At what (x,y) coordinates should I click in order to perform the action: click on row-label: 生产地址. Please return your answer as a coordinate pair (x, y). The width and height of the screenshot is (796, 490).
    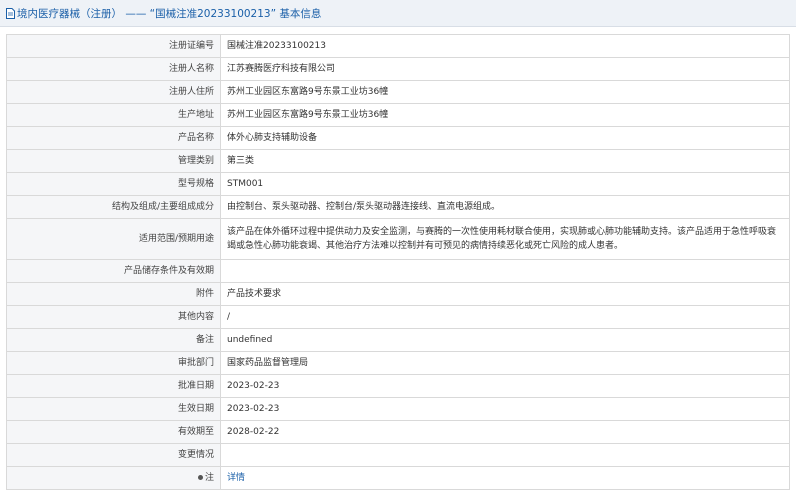
    Looking at the image, I should click on (113, 115).